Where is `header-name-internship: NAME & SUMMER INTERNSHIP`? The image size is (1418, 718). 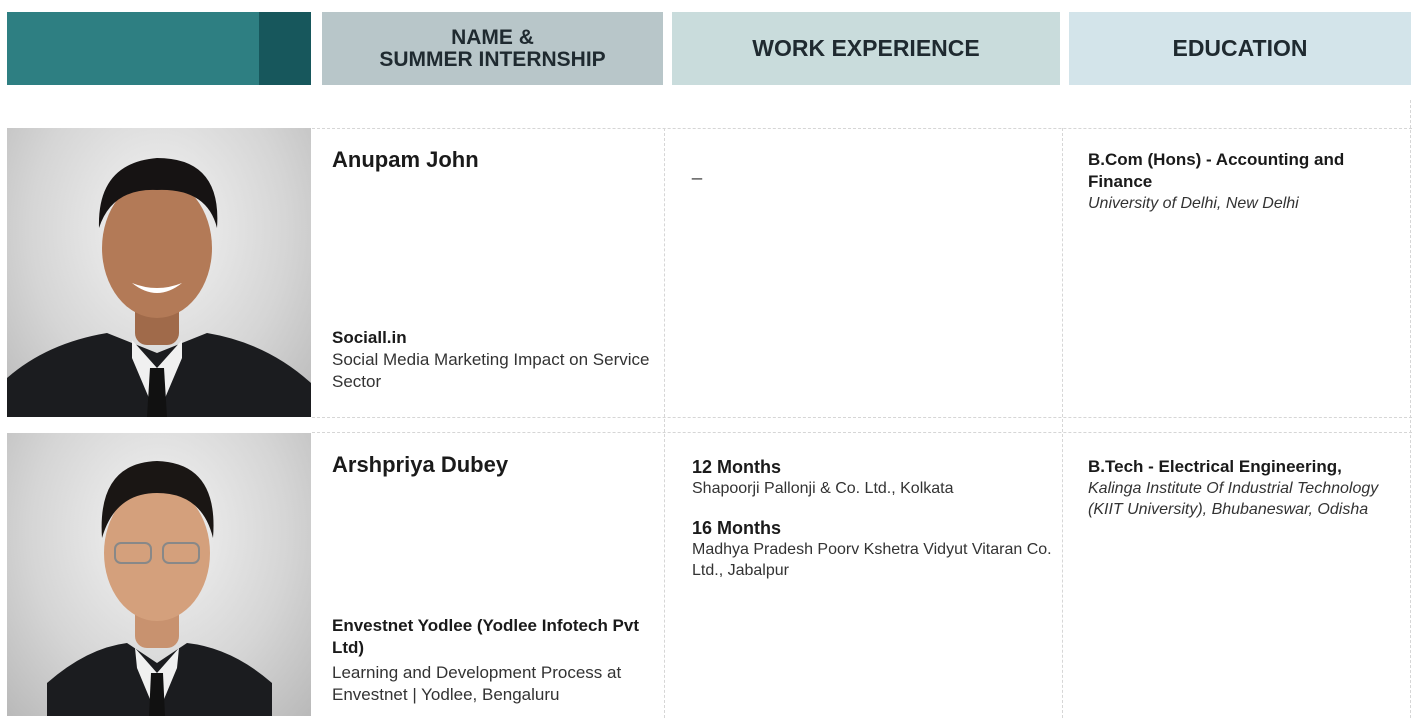 header-name-internship: NAME & SUMMER INTERNSHIP is located at coordinates (492, 48).